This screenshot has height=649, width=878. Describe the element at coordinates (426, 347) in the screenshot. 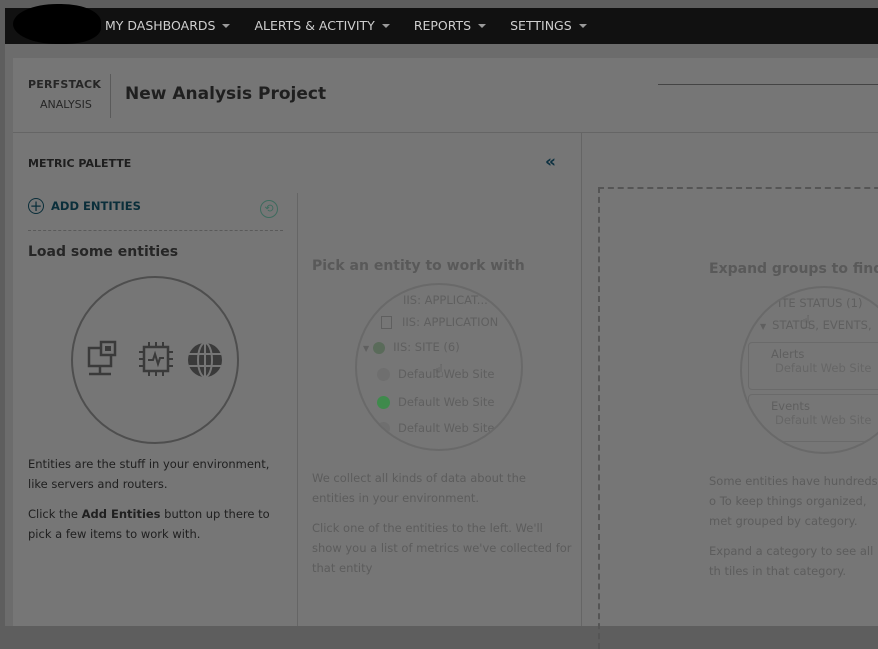

I see `illus-row-label: IIS: SITE (6)` at that location.